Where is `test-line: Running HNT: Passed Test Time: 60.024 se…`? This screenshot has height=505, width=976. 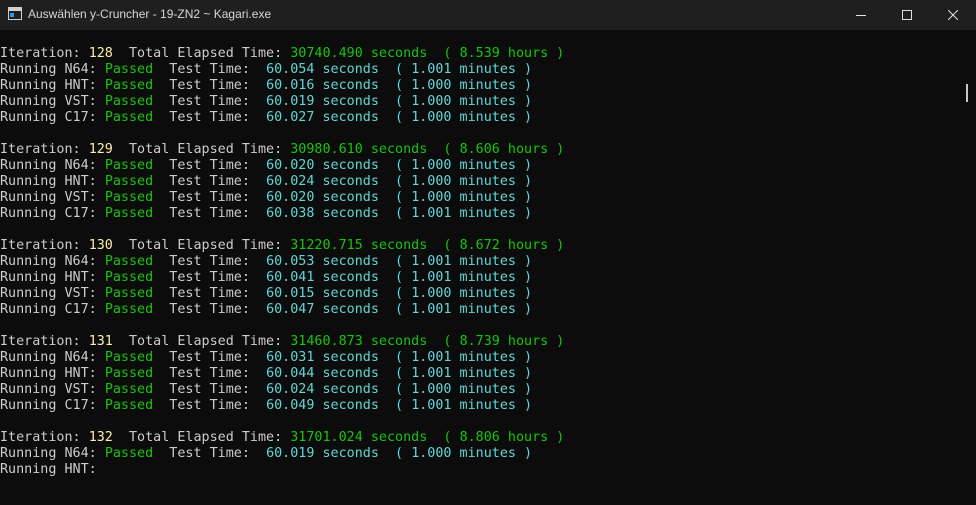 test-line: Running HNT: Passed Test Time: 60.024 se… is located at coordinates (480, 182).